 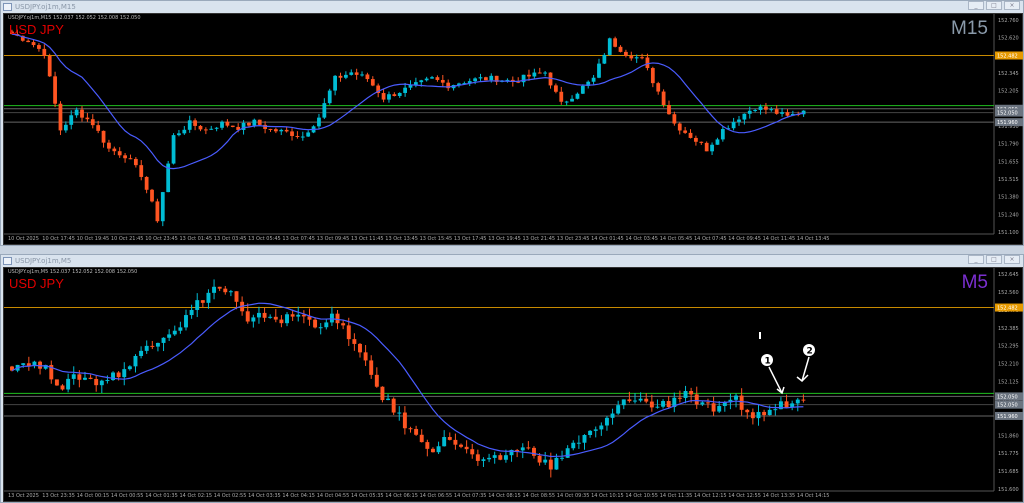 What do you see at coordinates (36, 29) in the screenshot?
I see `symbol-label: USD JPY` at bounding box center [36, 29].